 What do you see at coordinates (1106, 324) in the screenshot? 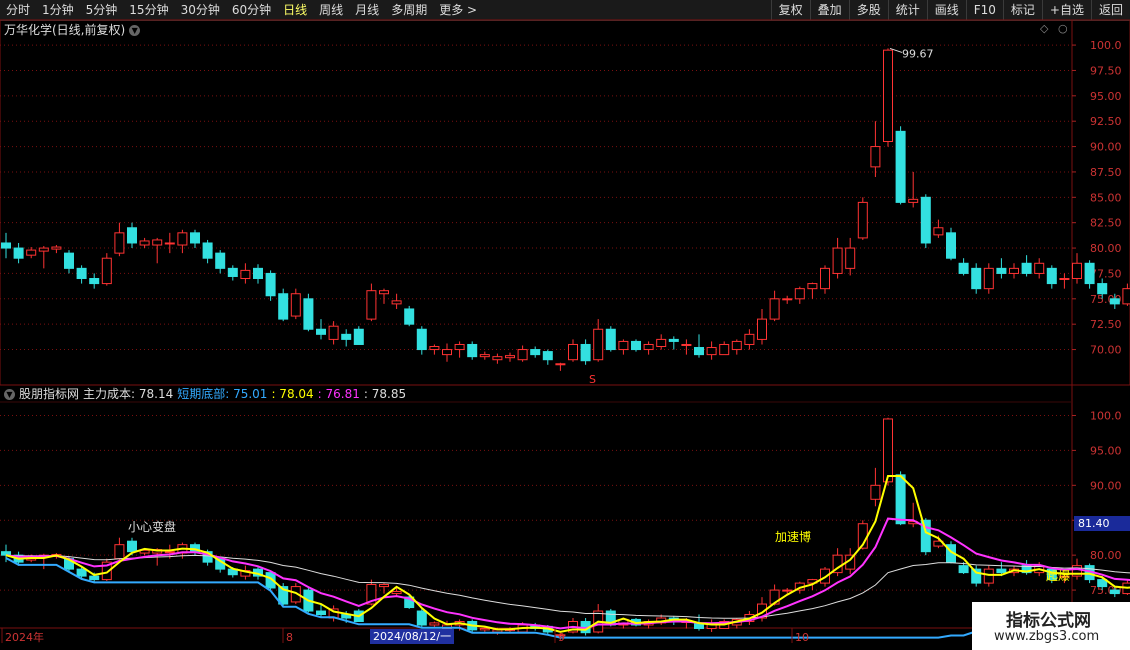
I see `main-tick-label: 72.50` at bounding box center [1106, 324].